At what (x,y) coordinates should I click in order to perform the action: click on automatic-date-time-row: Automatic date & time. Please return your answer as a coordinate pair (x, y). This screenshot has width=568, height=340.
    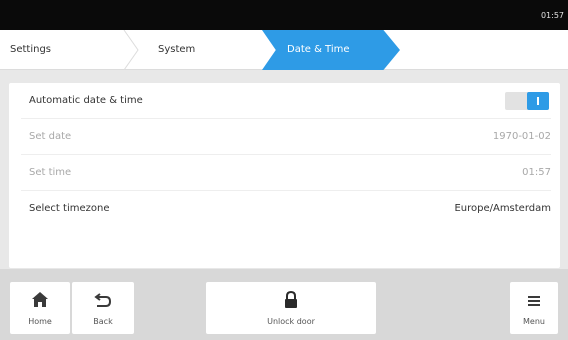
    Looking at the image, I should click on (286, 101).